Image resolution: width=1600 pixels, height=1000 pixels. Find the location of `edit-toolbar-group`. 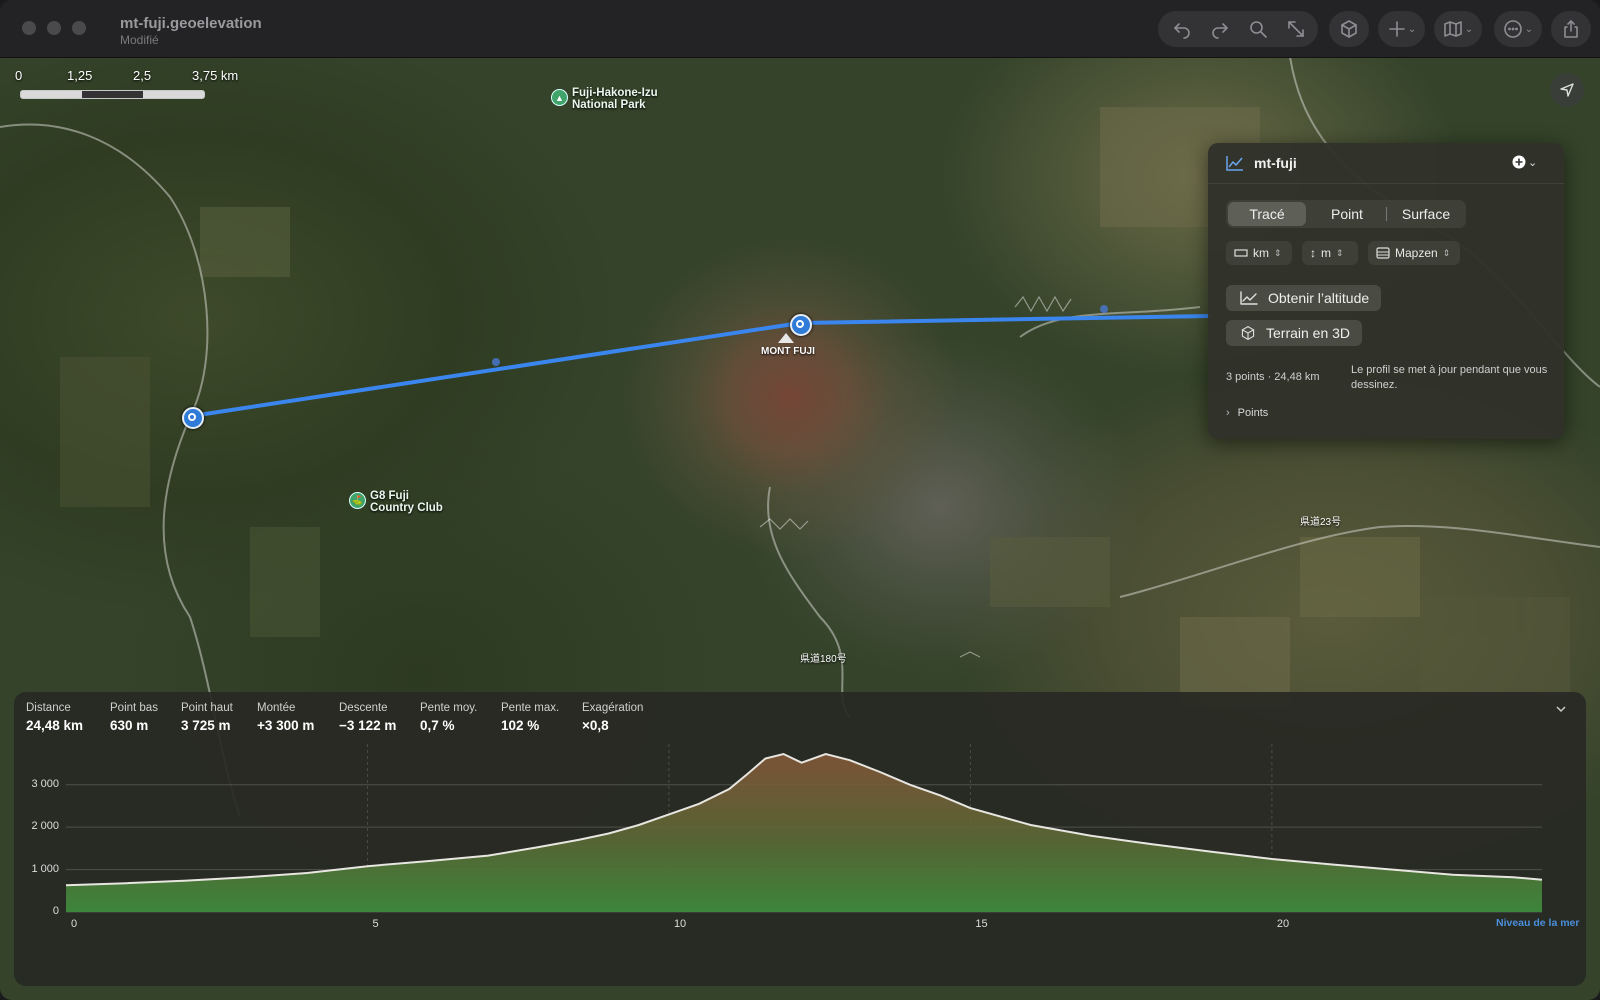

edit-toolbar-group is located at coordinates (1238, 29).